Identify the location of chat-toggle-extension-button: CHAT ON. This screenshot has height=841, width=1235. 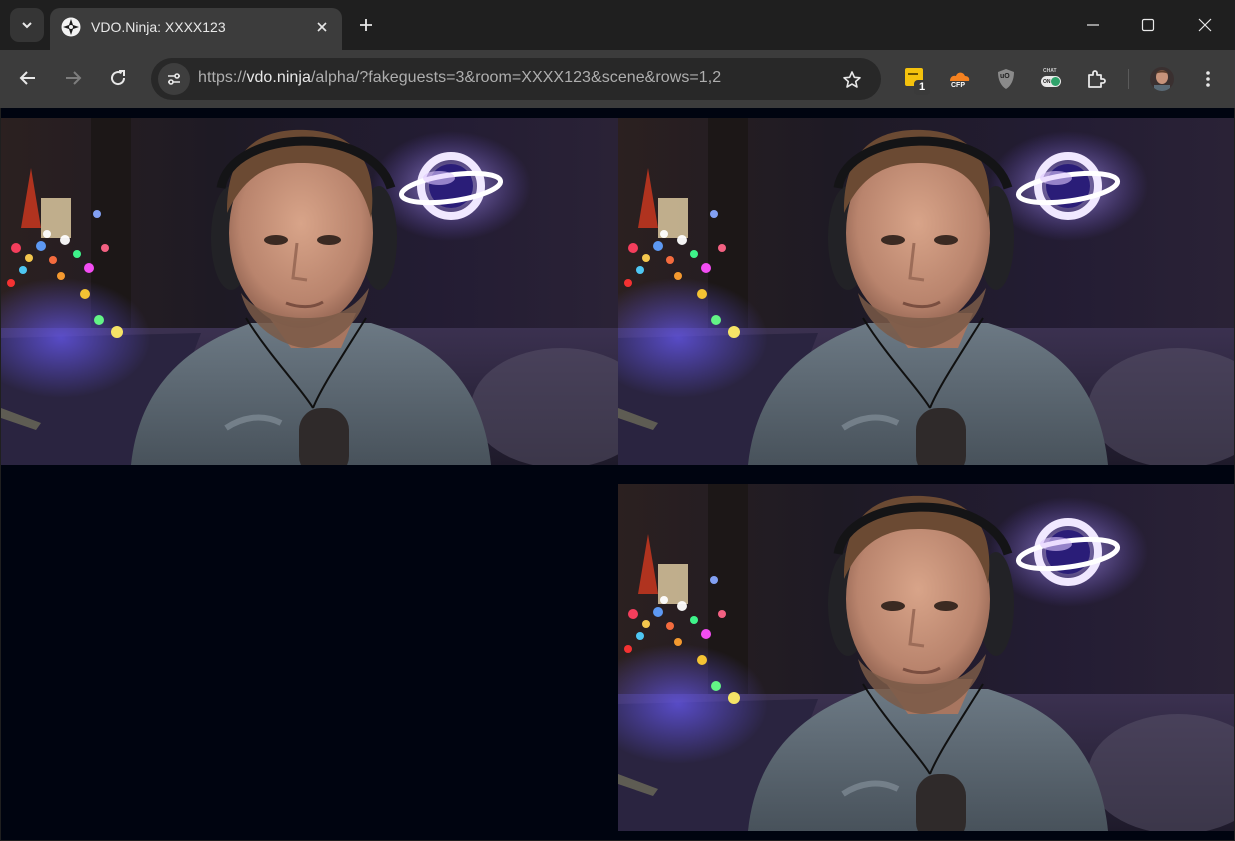
(1051, 79).